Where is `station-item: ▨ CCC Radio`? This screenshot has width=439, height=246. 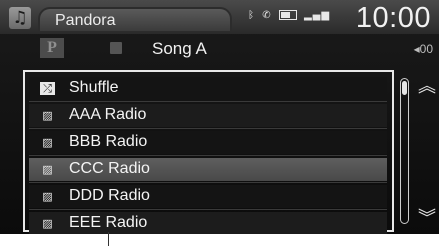
station-item: ▨ CCC Radio is located at coordinates (208, 169).